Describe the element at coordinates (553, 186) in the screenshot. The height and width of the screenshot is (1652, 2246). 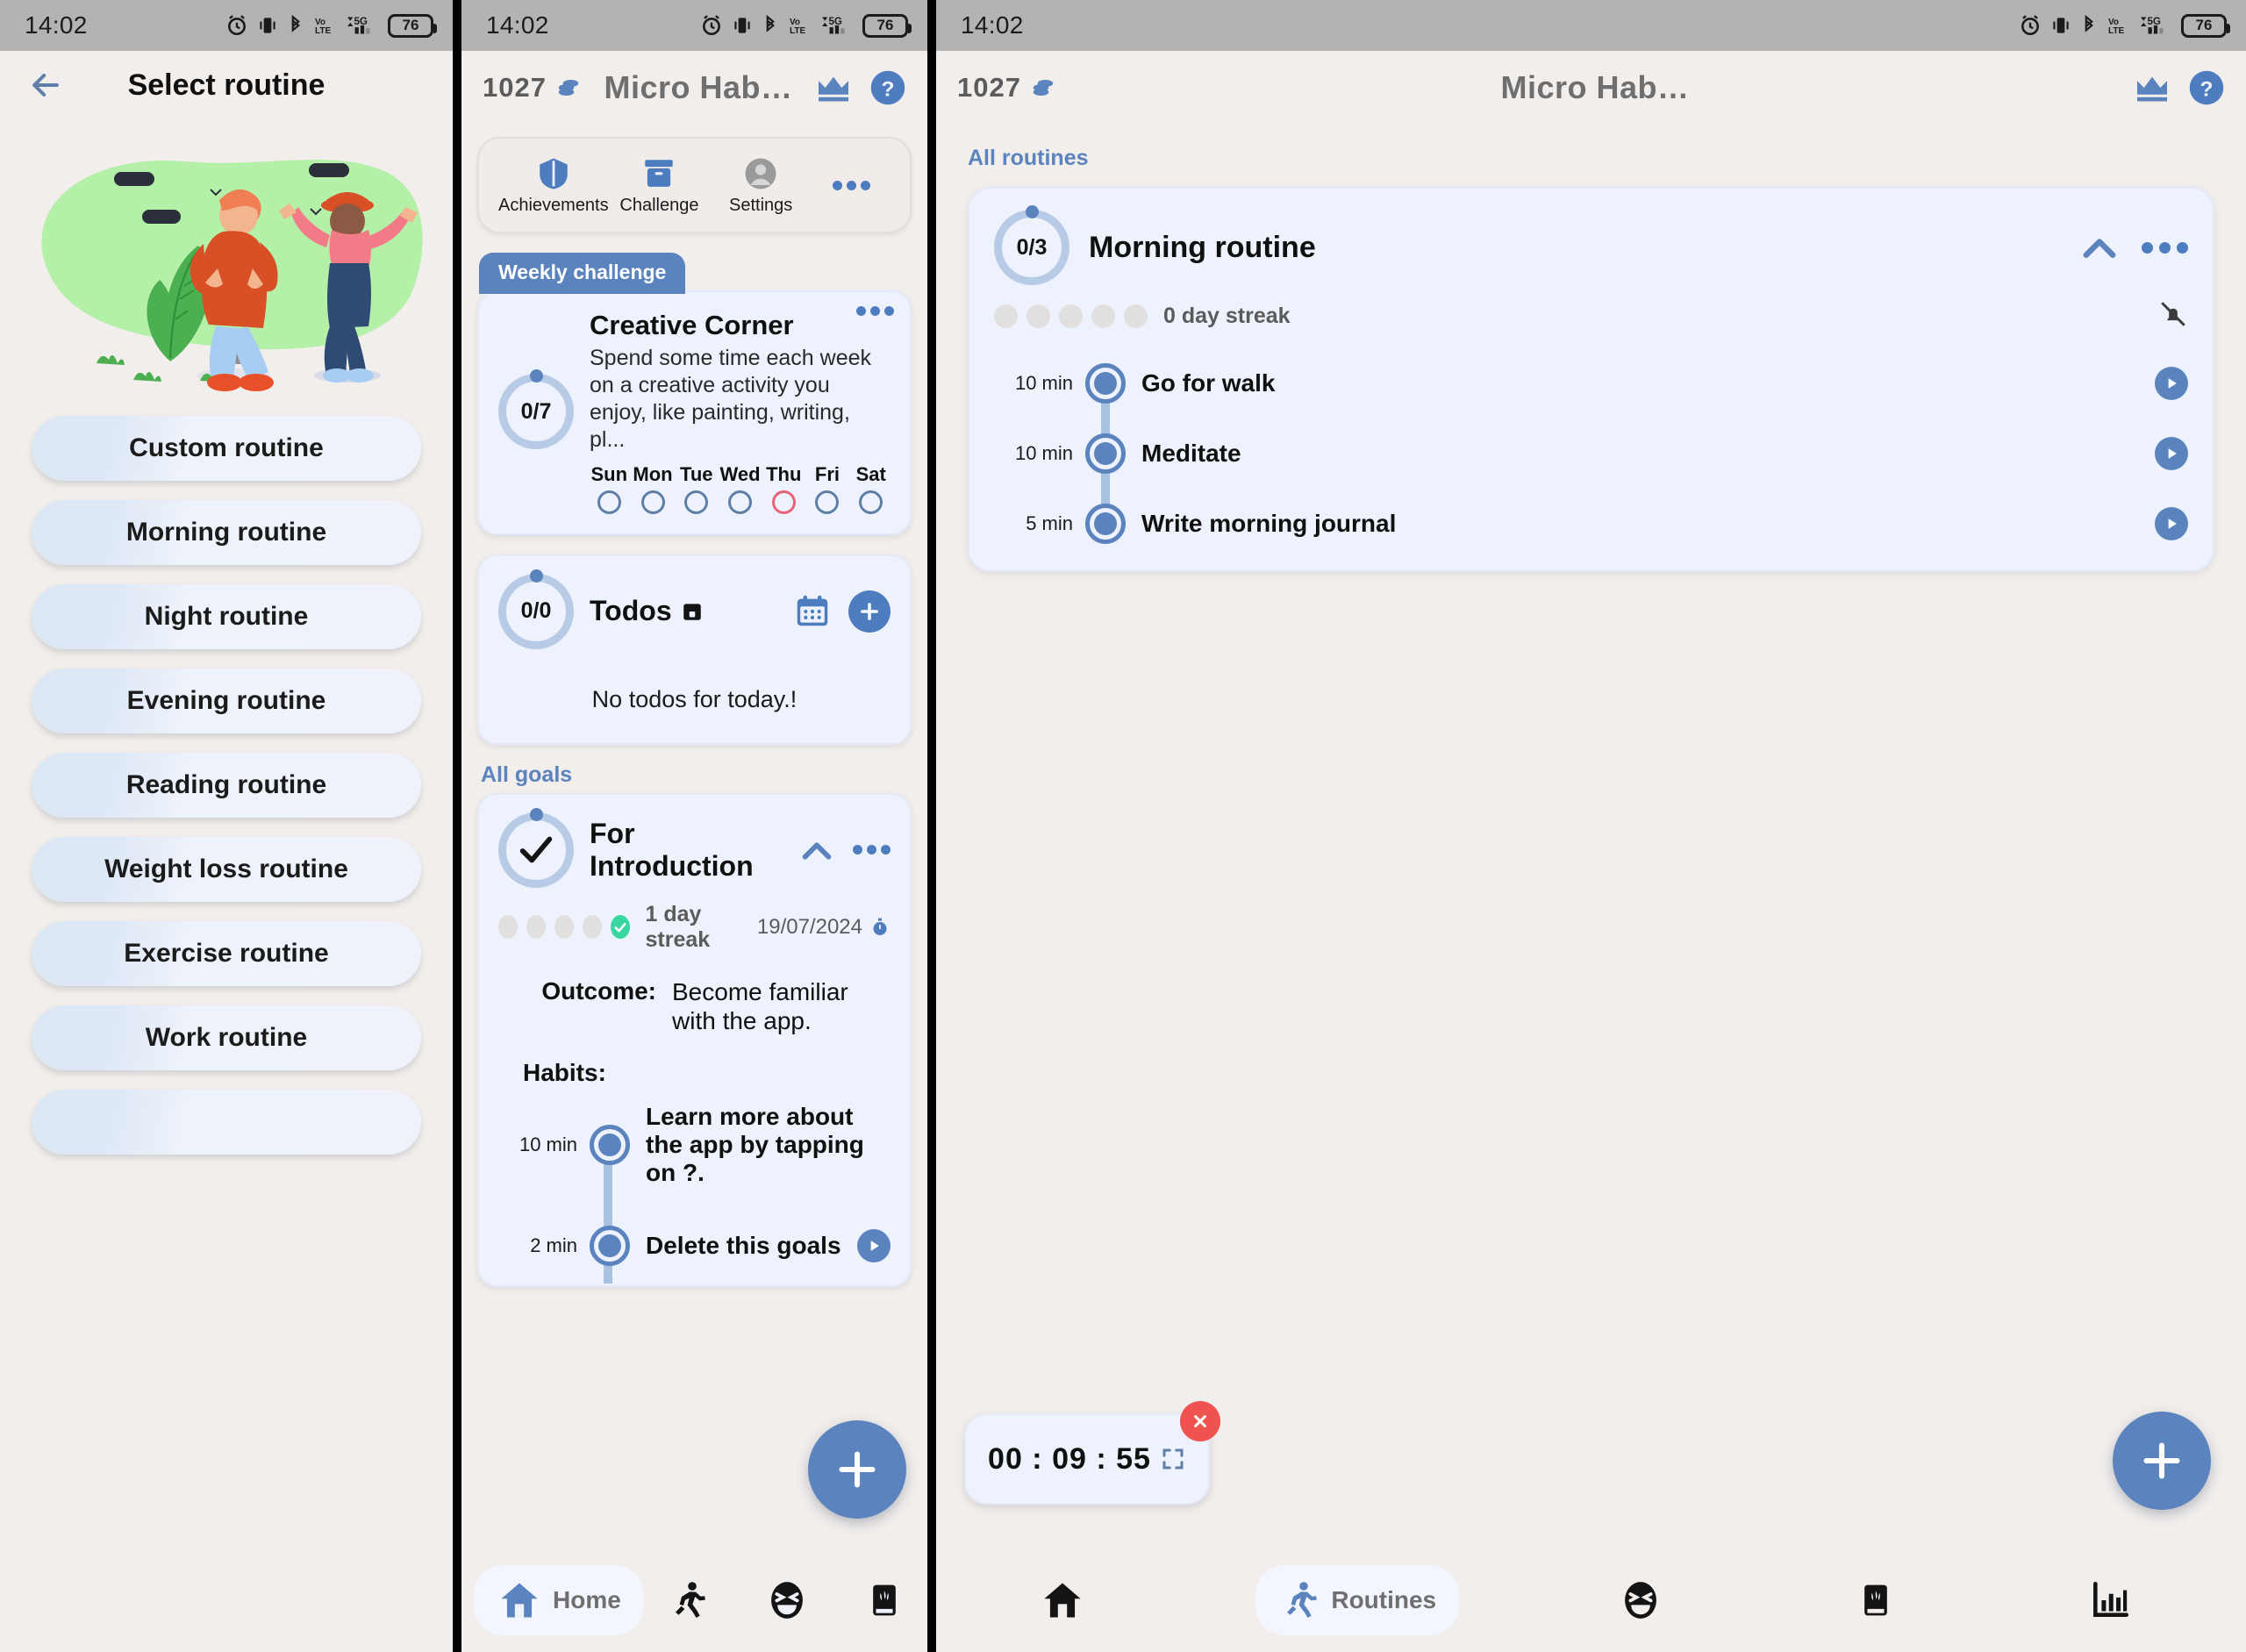
I see `action-achievements: Achievements` at that location.